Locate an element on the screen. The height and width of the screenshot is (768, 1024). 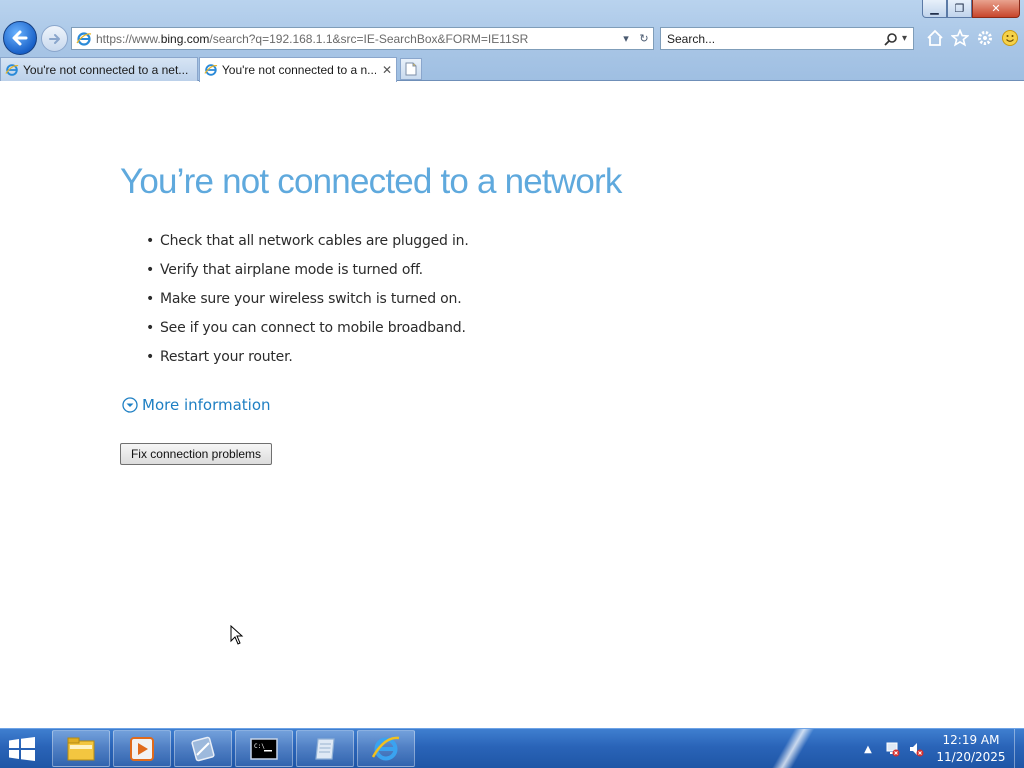
forward-button is located at coordinates (54, 38).